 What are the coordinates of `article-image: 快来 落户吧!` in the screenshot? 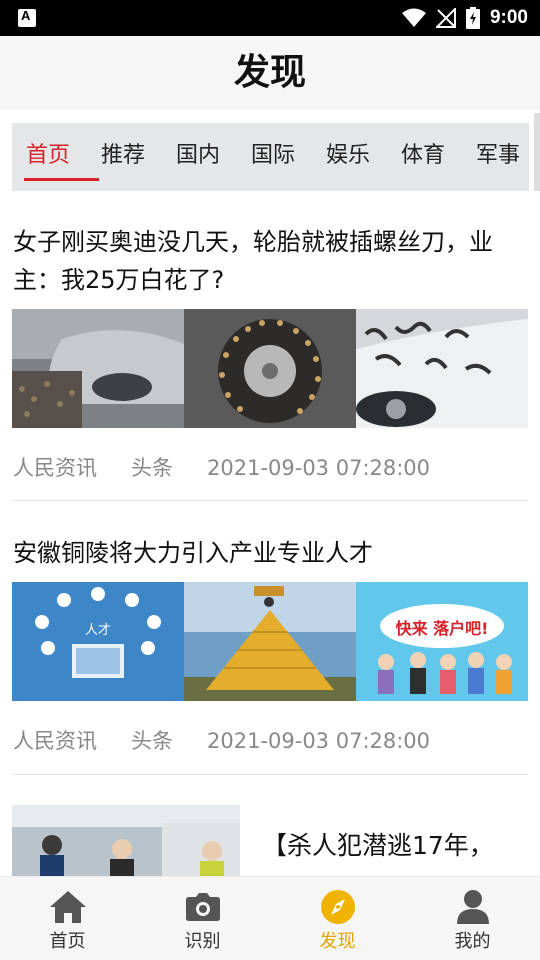 It's located at (442, 641).